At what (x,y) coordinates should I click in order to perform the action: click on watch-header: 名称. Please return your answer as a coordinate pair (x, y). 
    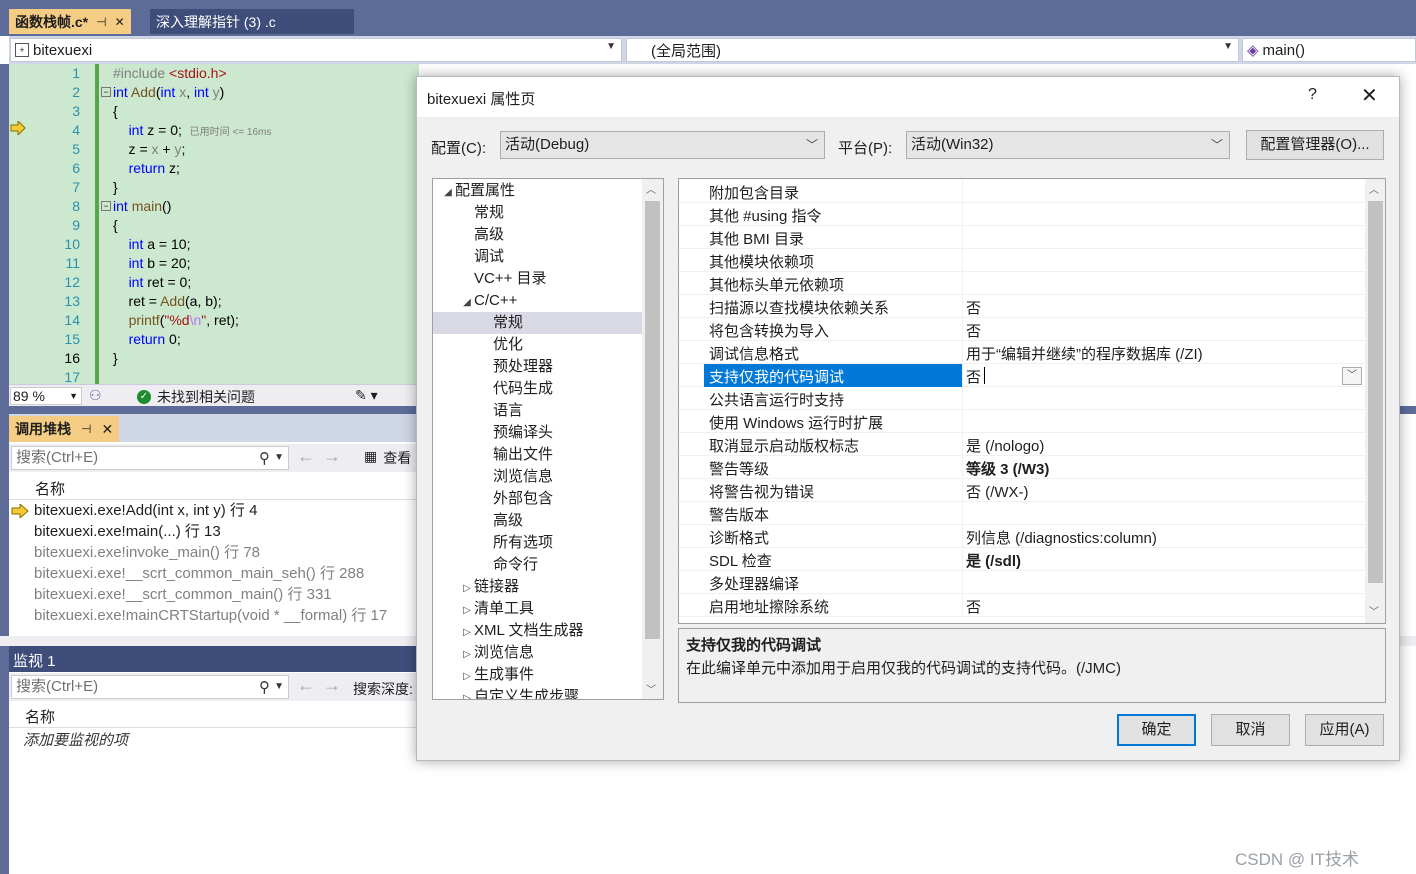
    Looking at the image, I should click on (214, 716).